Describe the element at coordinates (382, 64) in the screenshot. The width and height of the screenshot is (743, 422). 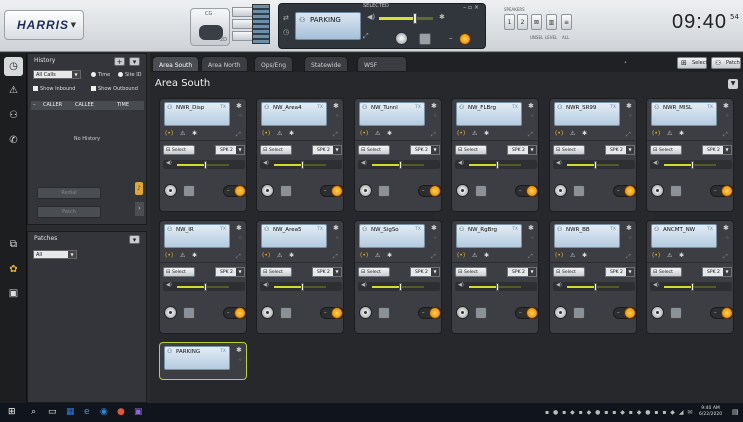
I see `tab-wsf: WSF` at that location.